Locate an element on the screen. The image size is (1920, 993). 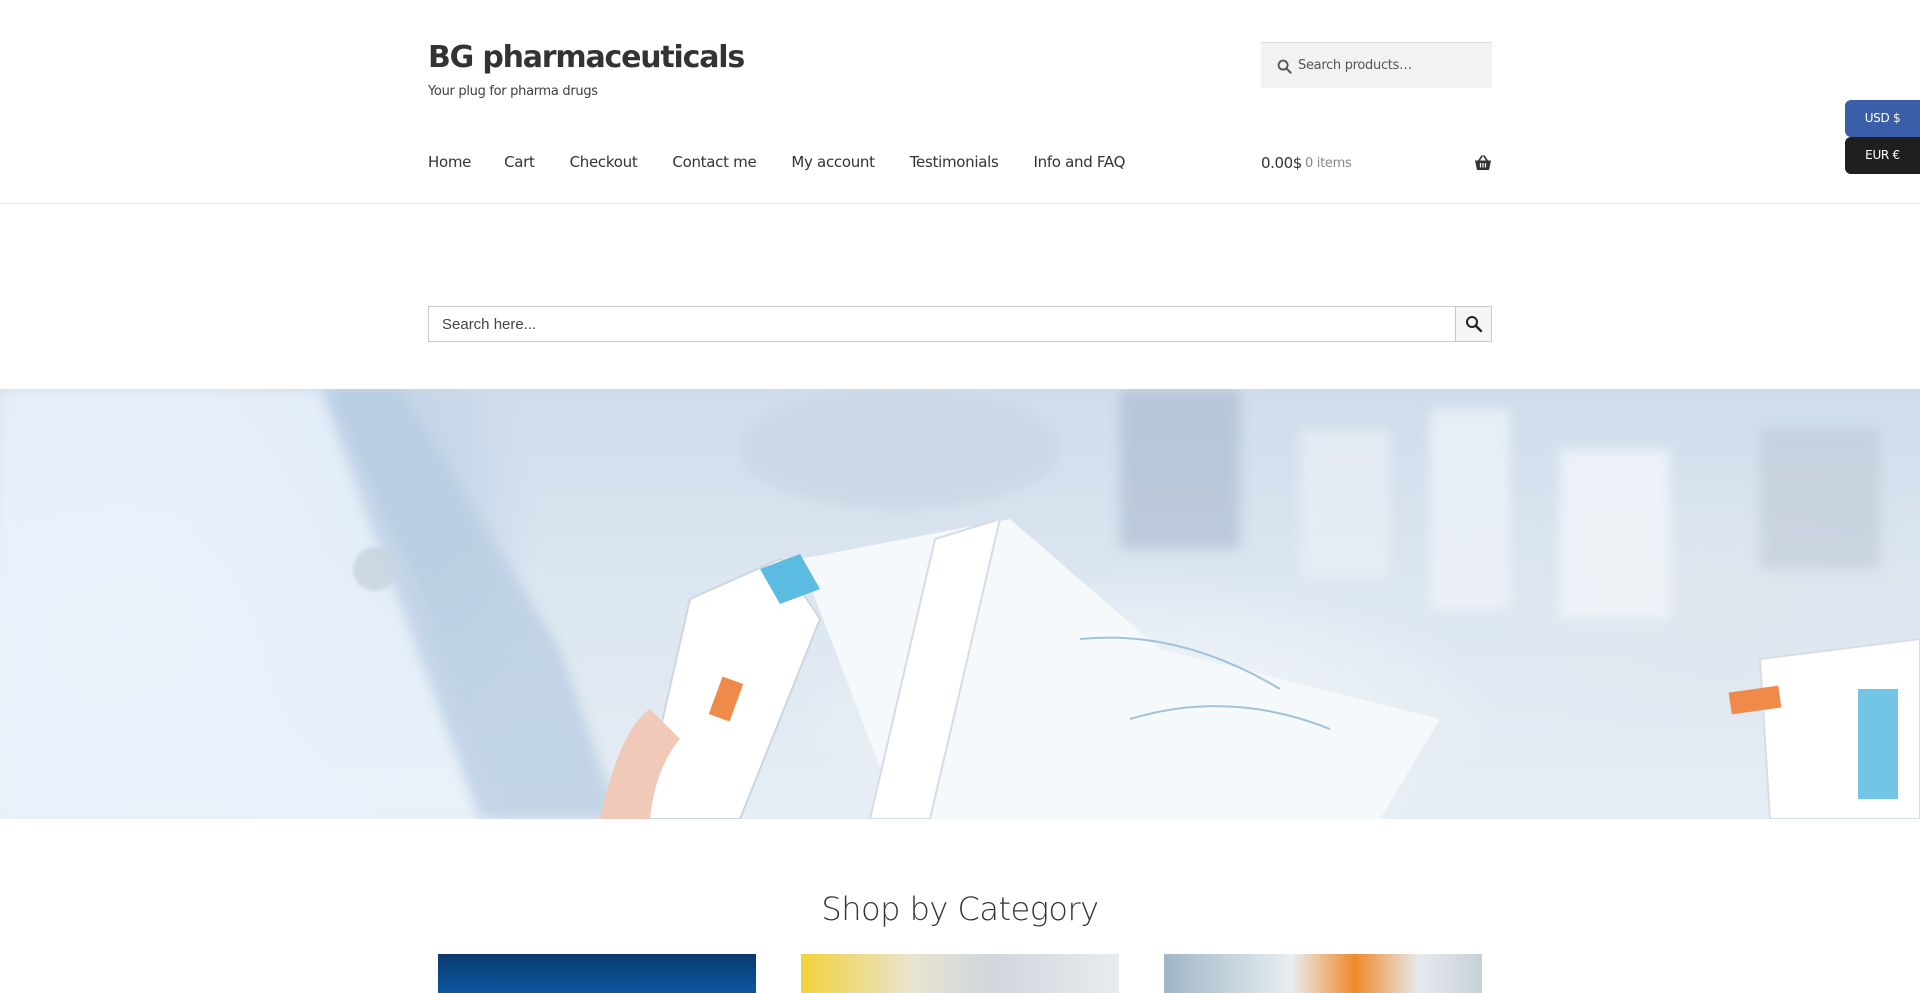
nav-item-my-account: My account is located at coordinates (833, 165).